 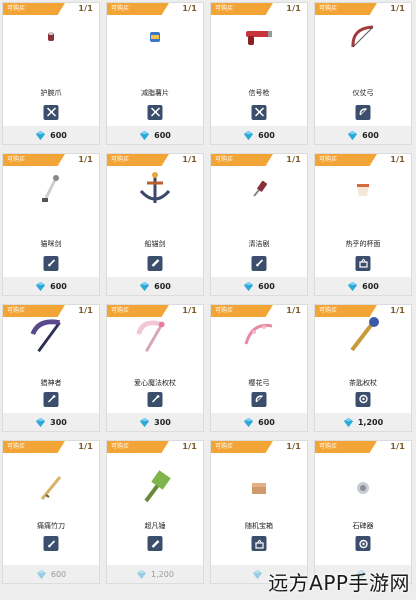 What do you see at coordinates (51, 488) in the screenshot?
I see `bamboo-sword-icon` at bounding box center [51, 488].